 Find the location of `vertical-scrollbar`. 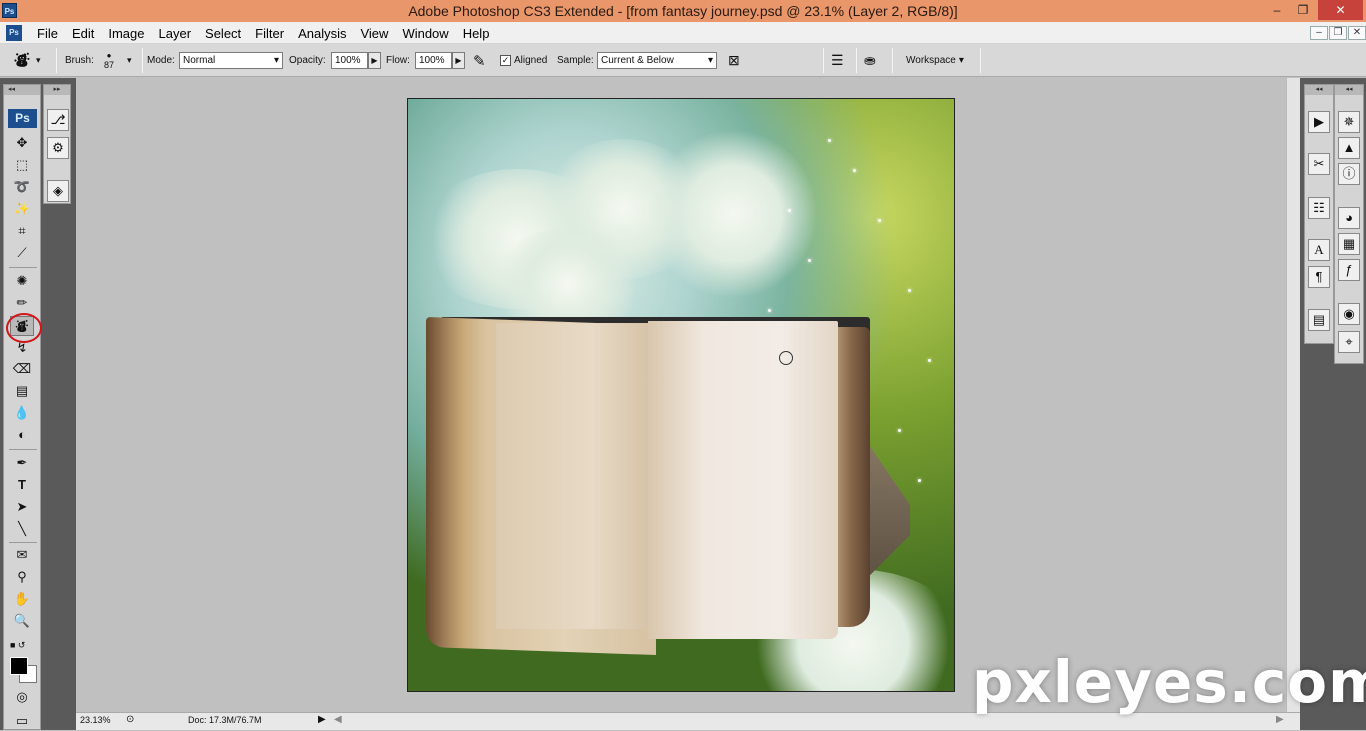

vertical-scrollbar is located at coordinates (1293, 395).